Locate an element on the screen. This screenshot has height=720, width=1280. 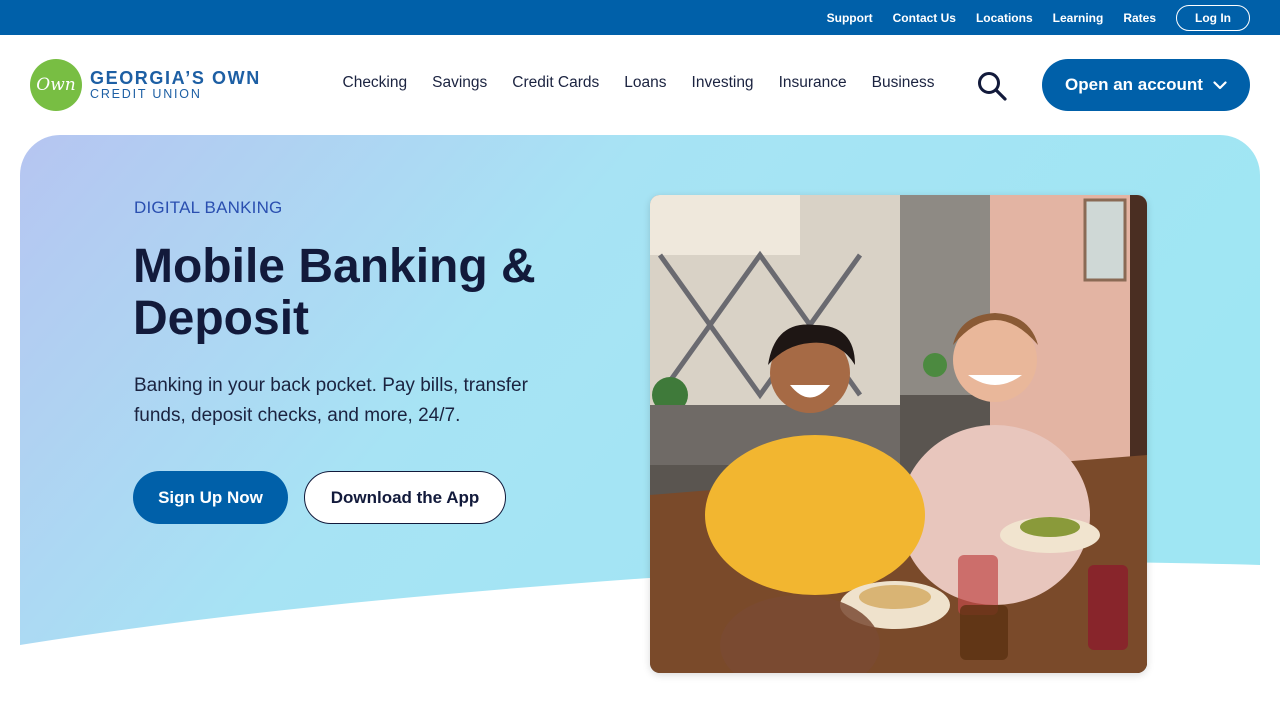
logo-line1: GEORGIA’S OWN is located at coordinates (175, 77).